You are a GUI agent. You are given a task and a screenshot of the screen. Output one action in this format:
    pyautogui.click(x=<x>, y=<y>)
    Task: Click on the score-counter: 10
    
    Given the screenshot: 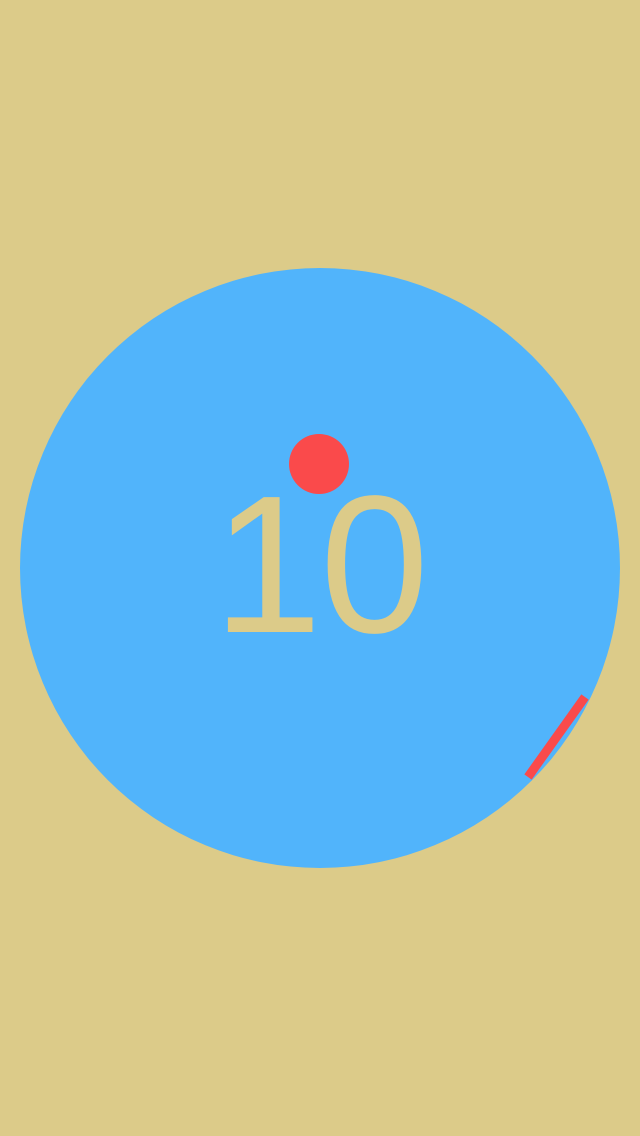 What is the action you would take?
    pyautogui.click(x=320, y=564)
    